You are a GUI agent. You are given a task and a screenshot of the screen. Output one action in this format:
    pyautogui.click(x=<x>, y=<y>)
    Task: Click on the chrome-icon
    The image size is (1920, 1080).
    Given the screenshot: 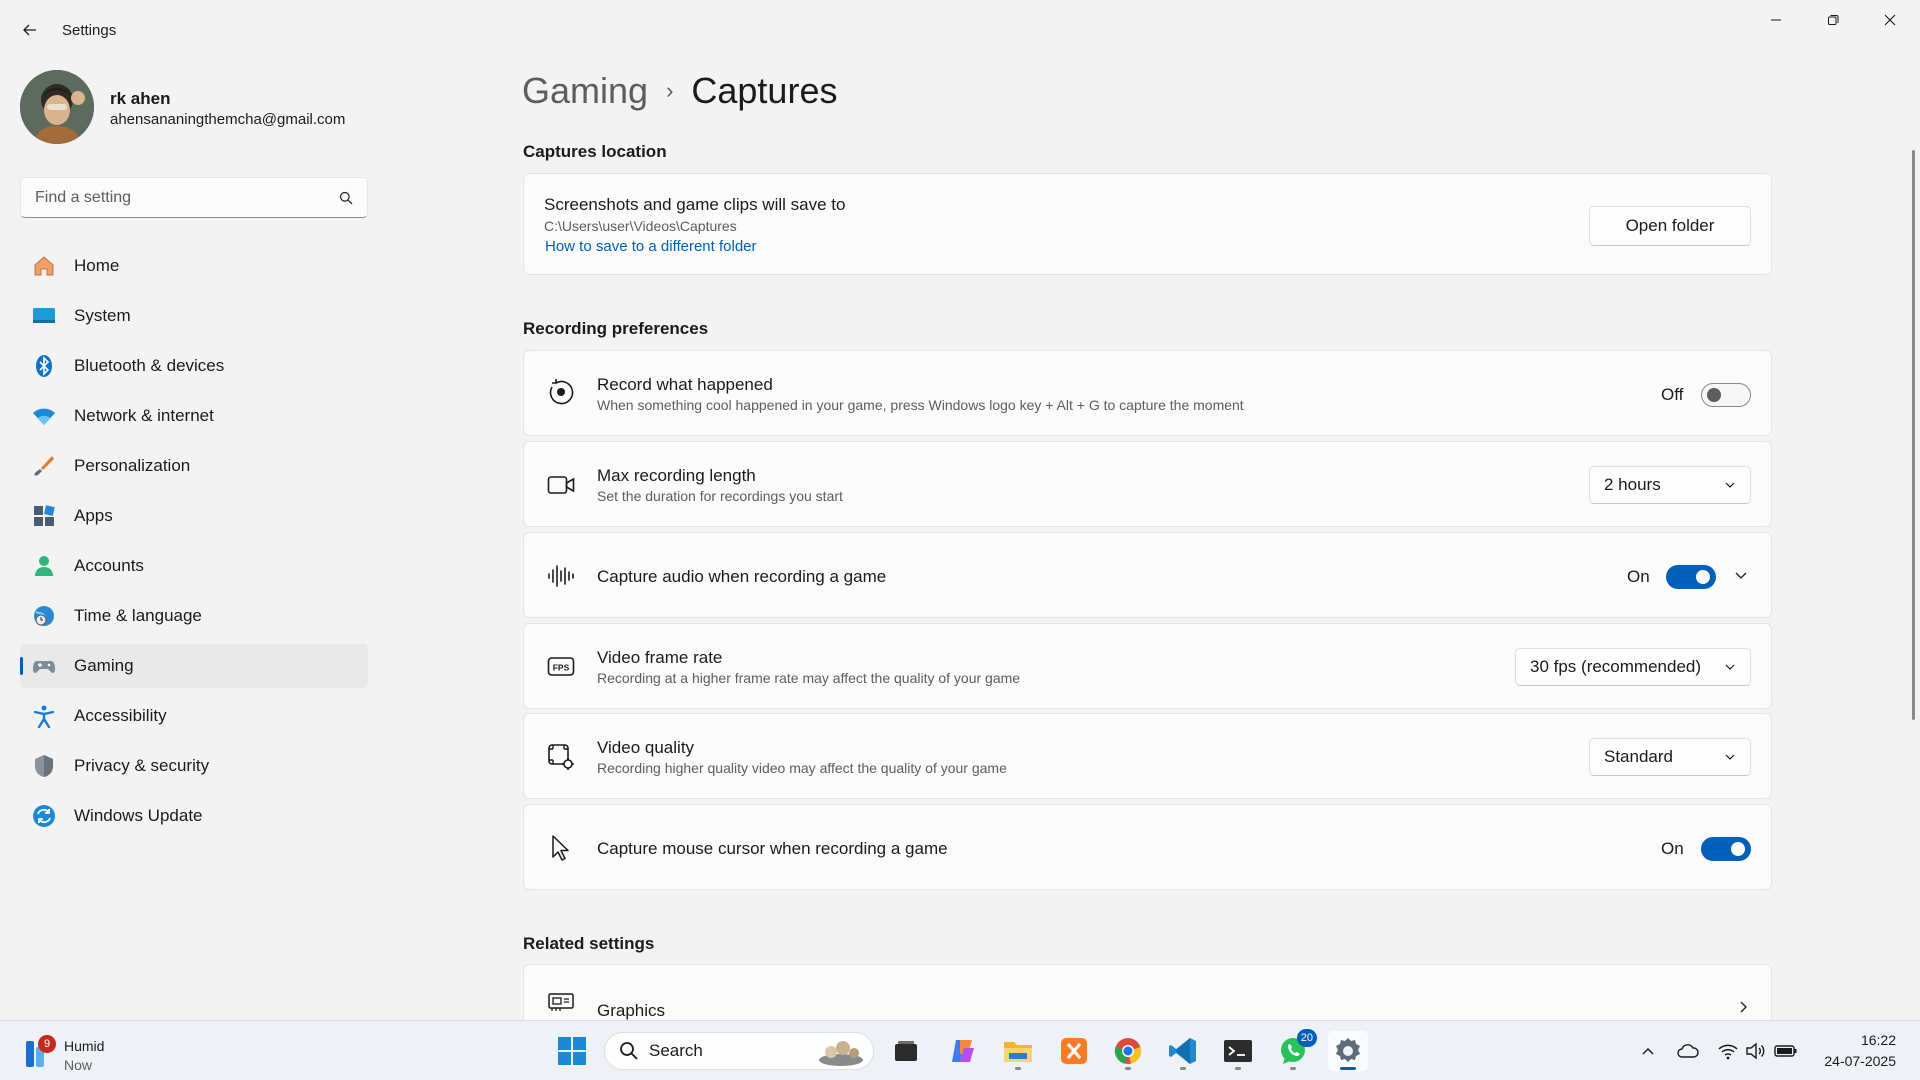 What is the action you would take?
    pyautogui.click(x=1128, y=1051)
    